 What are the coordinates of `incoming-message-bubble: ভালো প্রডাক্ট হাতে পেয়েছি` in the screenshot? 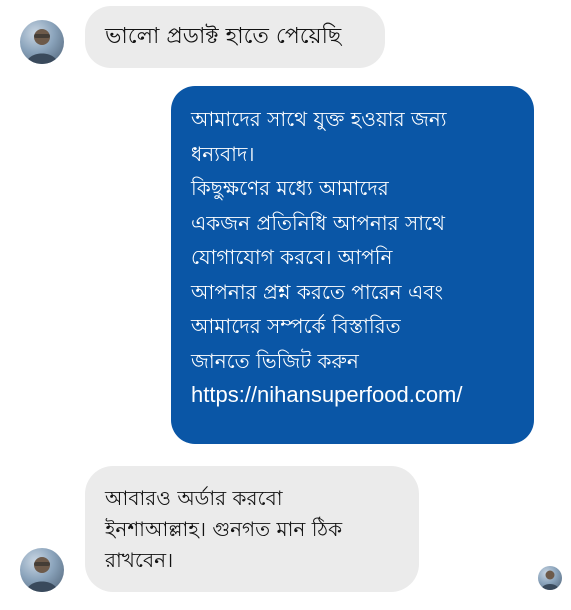 It's located at (235, 37).